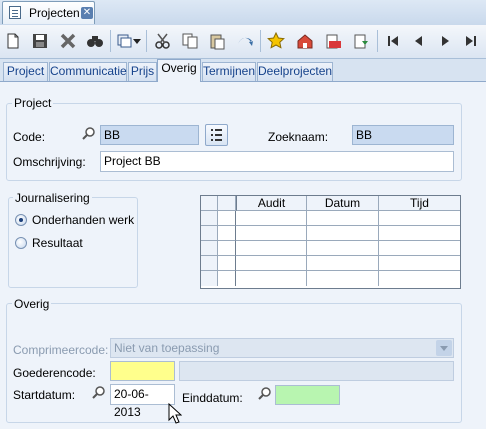 The height and width of the screenshot is (429, 486). What do you see at coordinates (54, 373) in the screenshot?
I see `goederencode-label: Goederencode:` at bounding box center [54, 373].